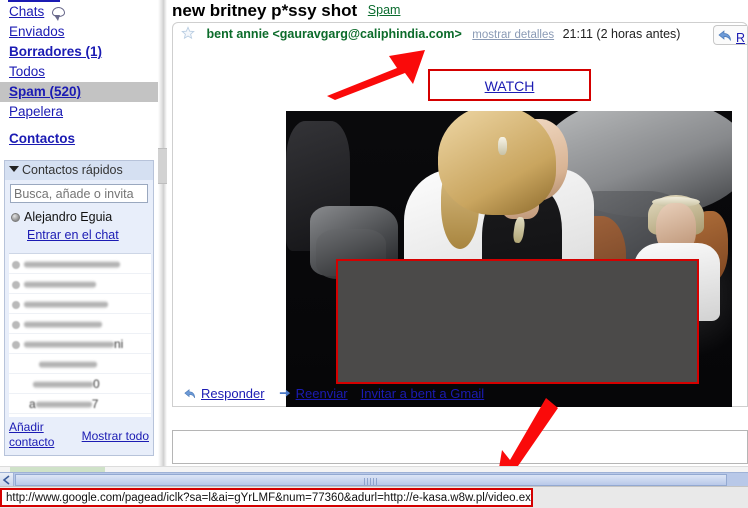  What do you see at coordinates (79, 72) in the screenshot?
I see `sidebar-item-todos: Todos` at bounding box center [79, 72].